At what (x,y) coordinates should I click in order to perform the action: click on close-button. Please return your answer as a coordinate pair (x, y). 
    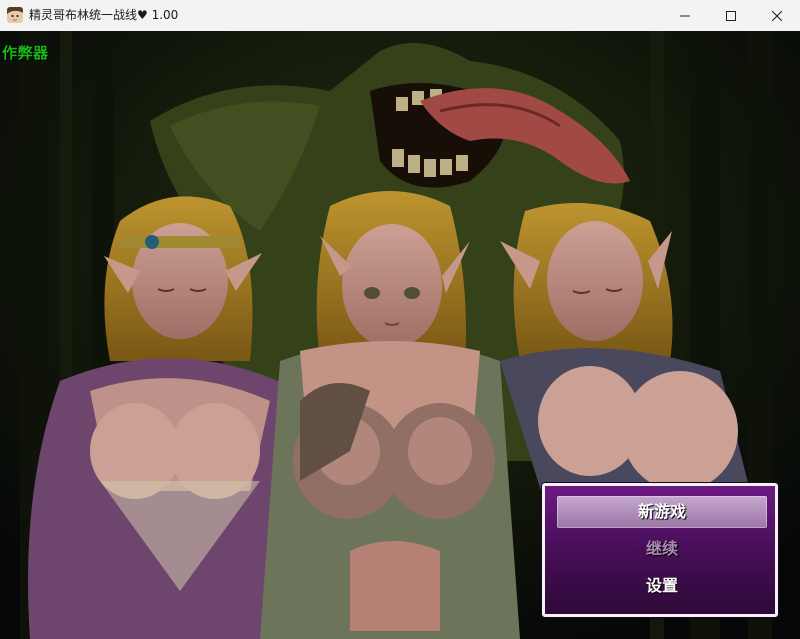
    Looking at the image, I should click on (777, 15).